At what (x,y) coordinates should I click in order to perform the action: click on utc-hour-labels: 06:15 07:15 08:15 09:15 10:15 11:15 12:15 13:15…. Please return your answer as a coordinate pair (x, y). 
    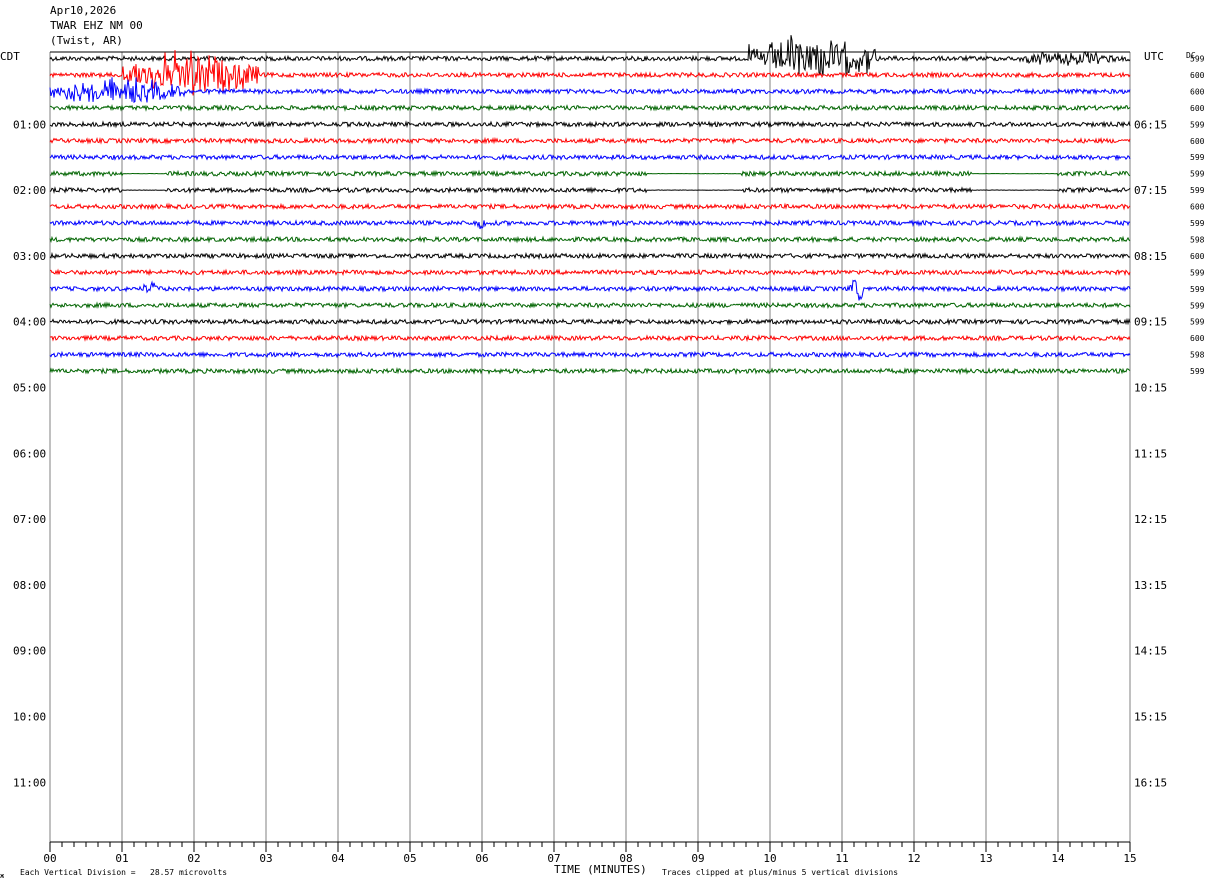
    Looking at the image, I should click on (1150, 453).